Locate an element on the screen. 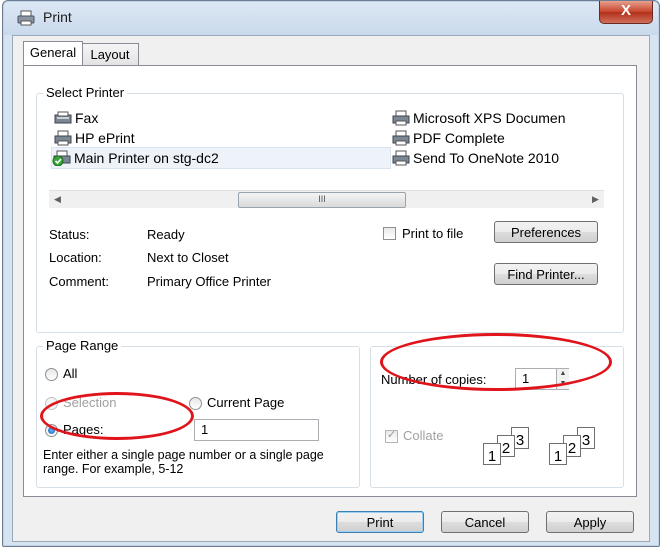 This screenshot has width=666, height=550. cancel-button: Cancel is located at coordinates (485, 522).